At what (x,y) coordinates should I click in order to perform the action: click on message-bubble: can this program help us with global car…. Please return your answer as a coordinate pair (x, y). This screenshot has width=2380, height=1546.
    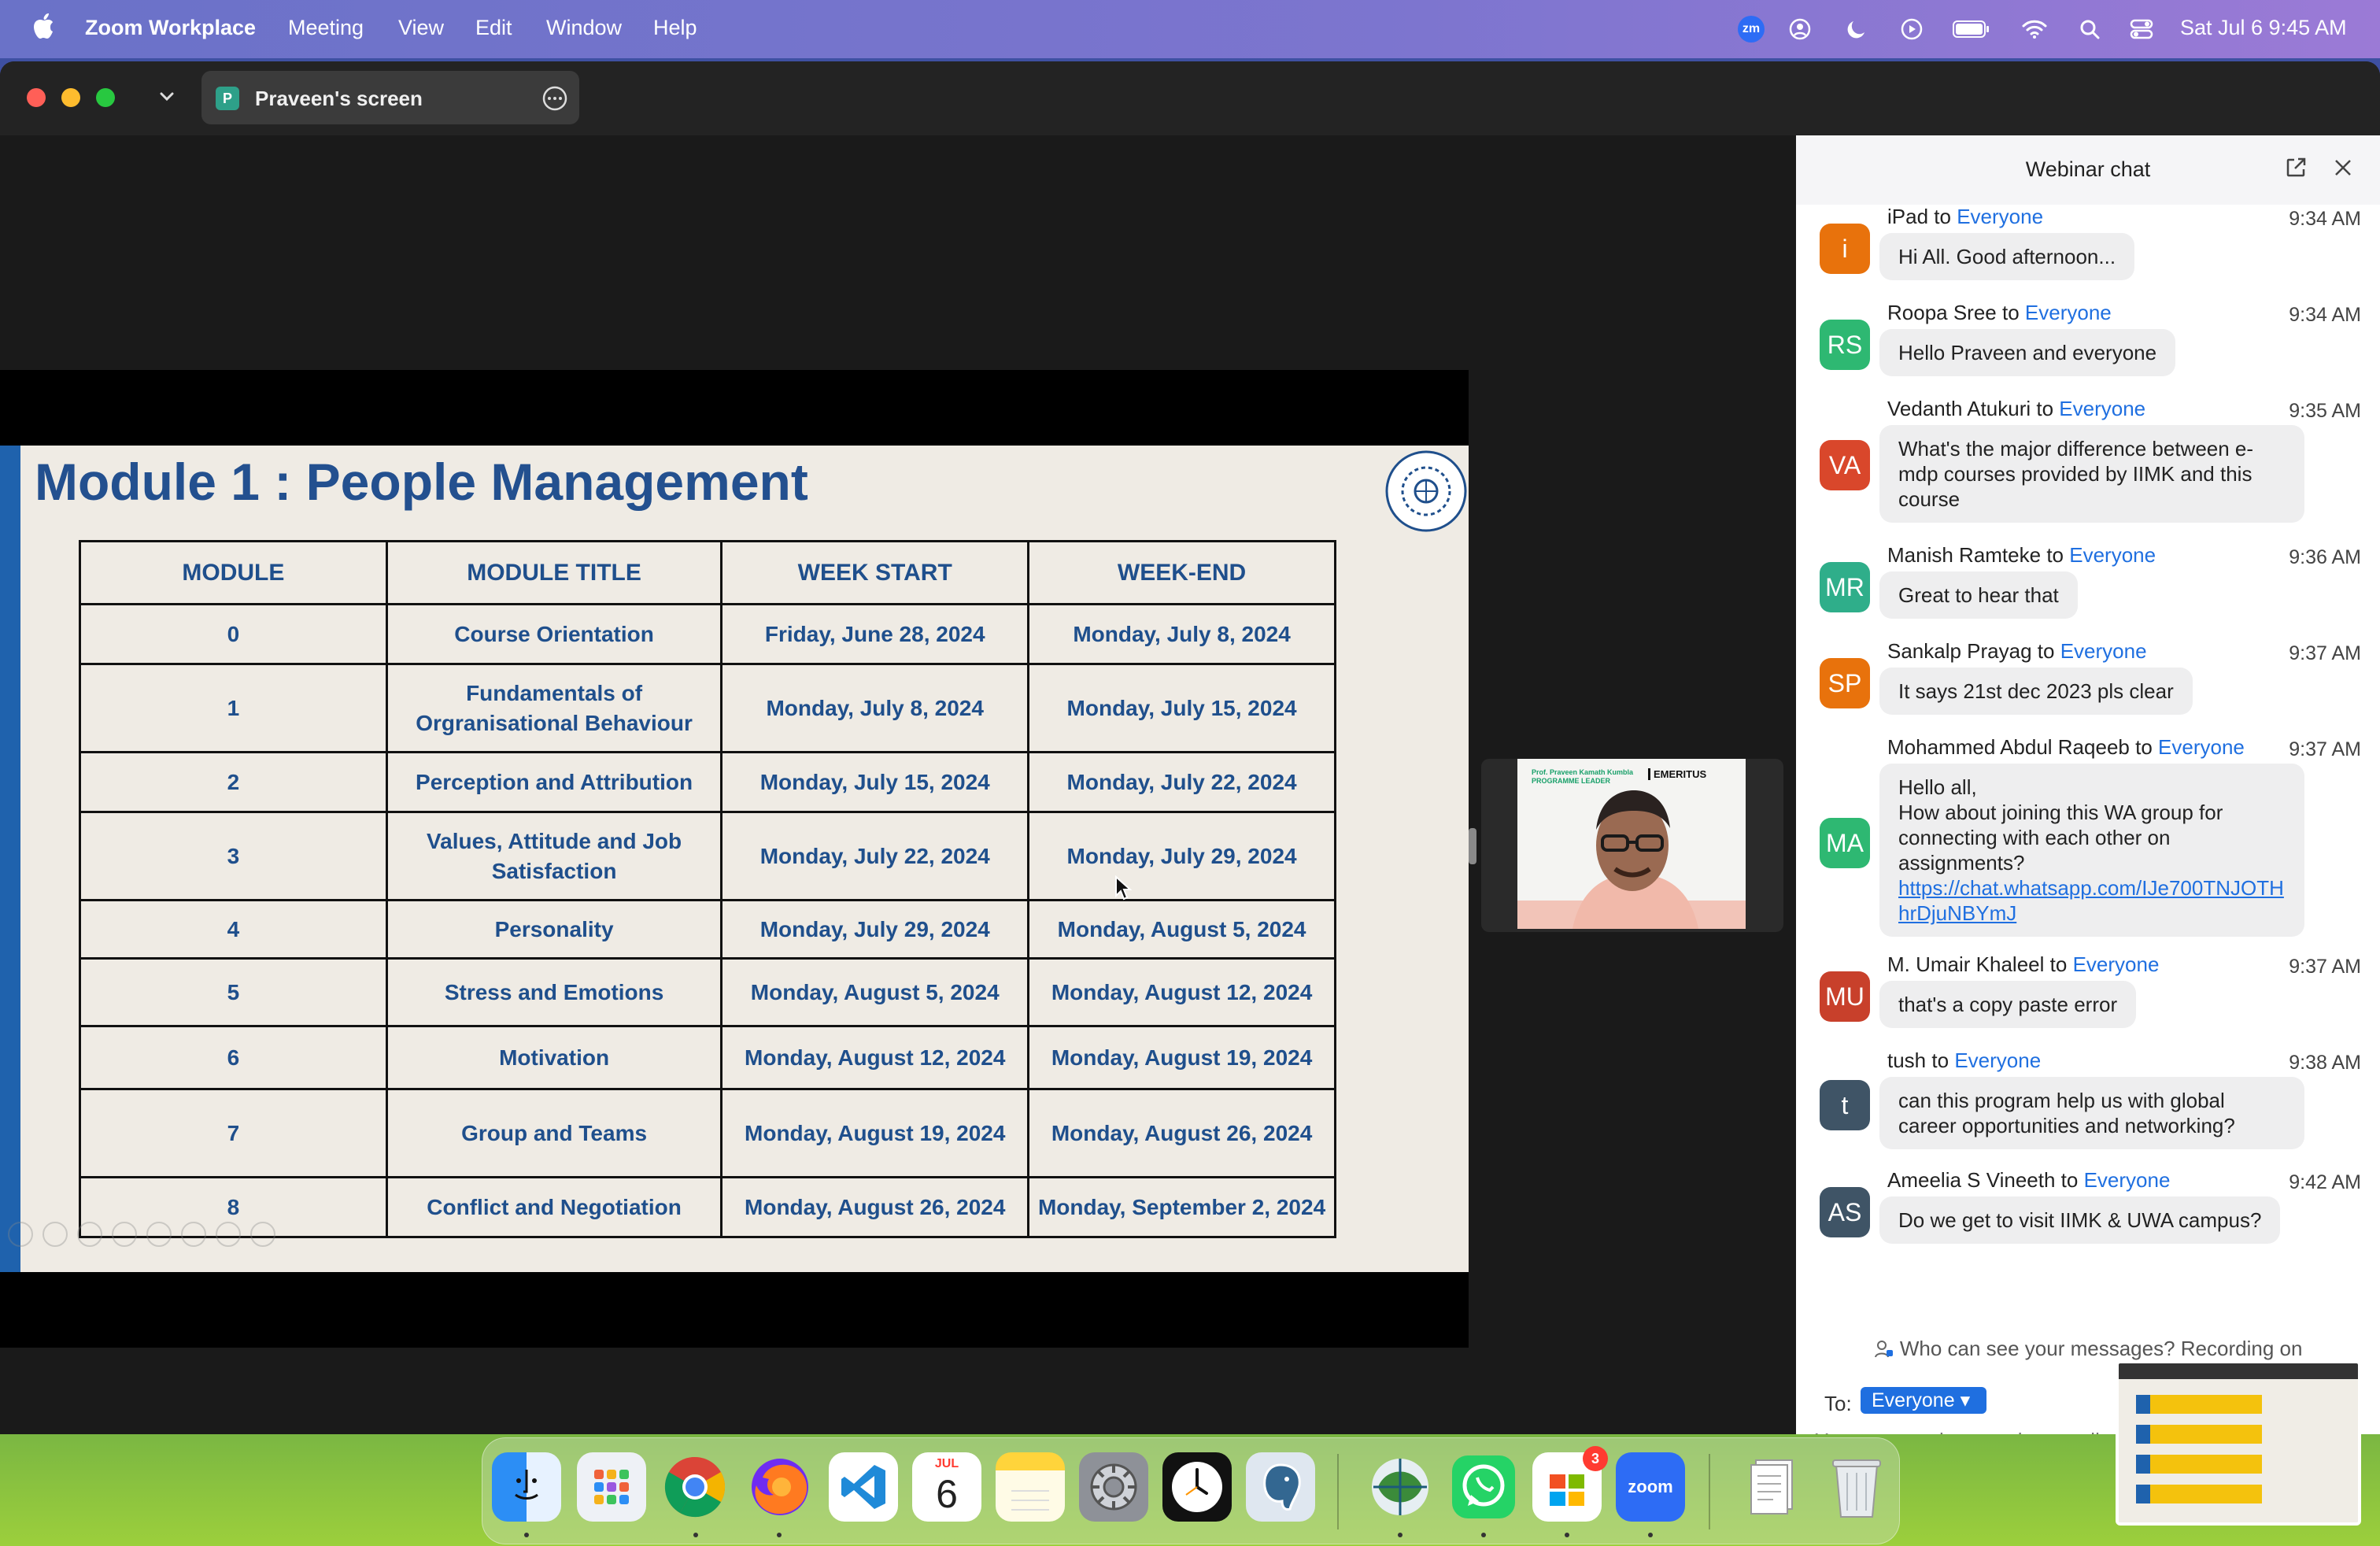
    Looking at the image, I should click on (2091, 1113).